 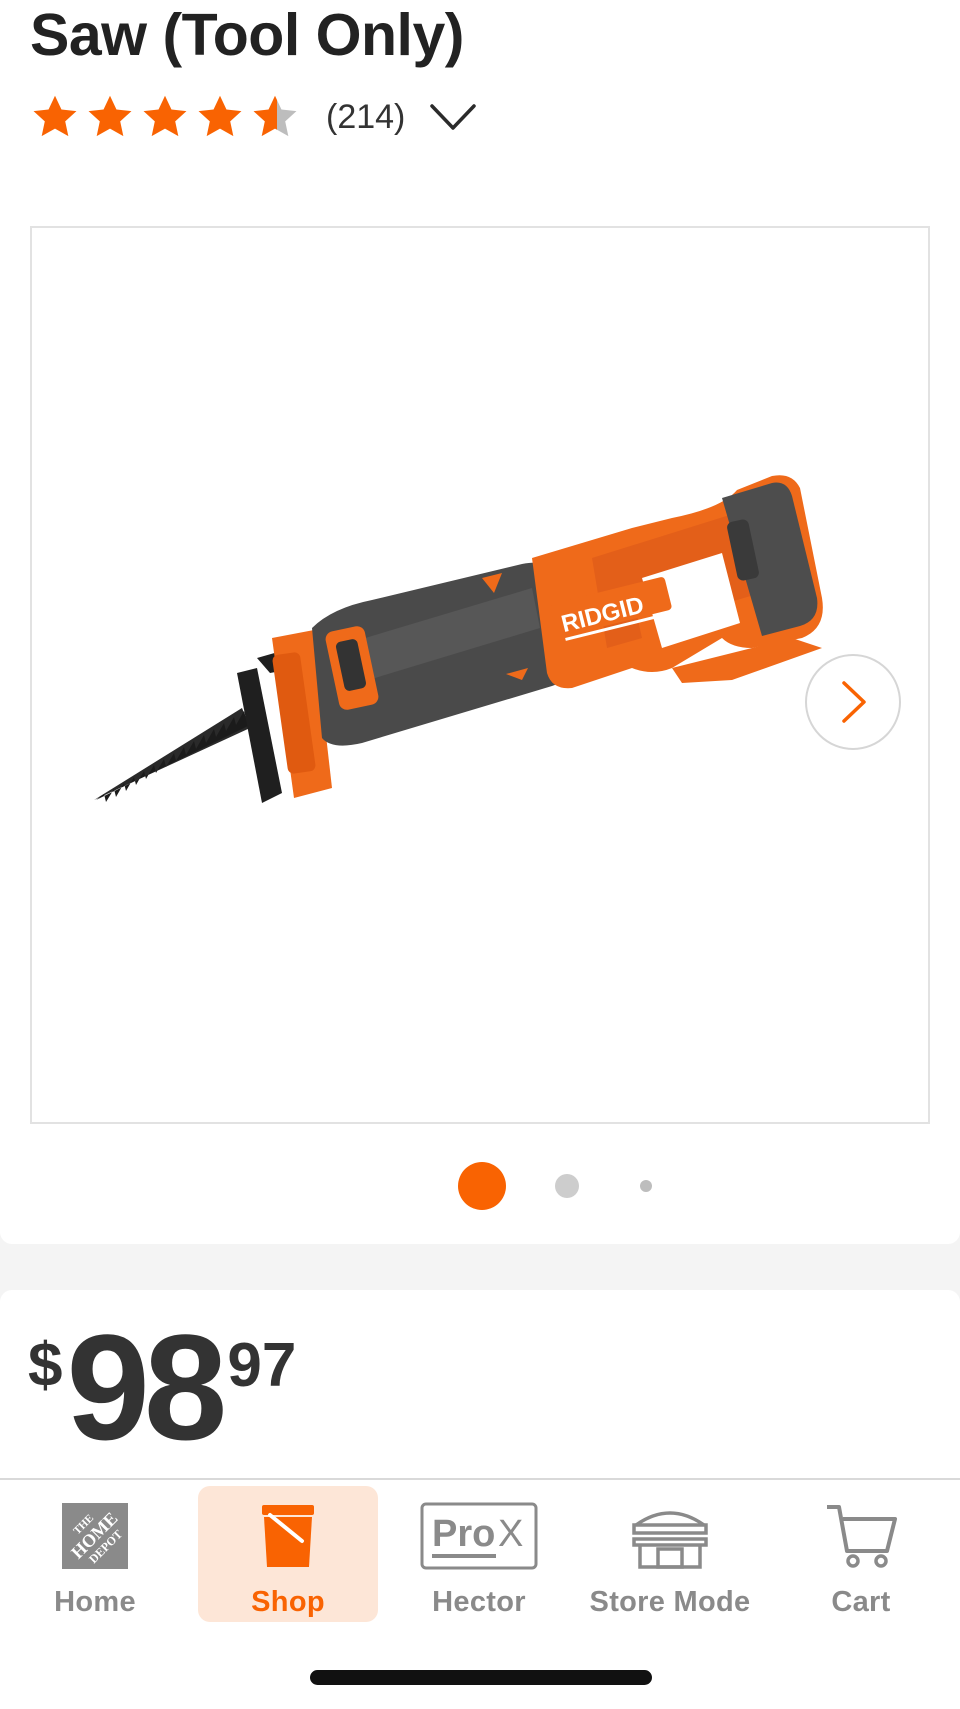 What do you see at coordinates (670, 1536) in the screenshot?
I see `store-icon` at bounding box center [670, 1536].